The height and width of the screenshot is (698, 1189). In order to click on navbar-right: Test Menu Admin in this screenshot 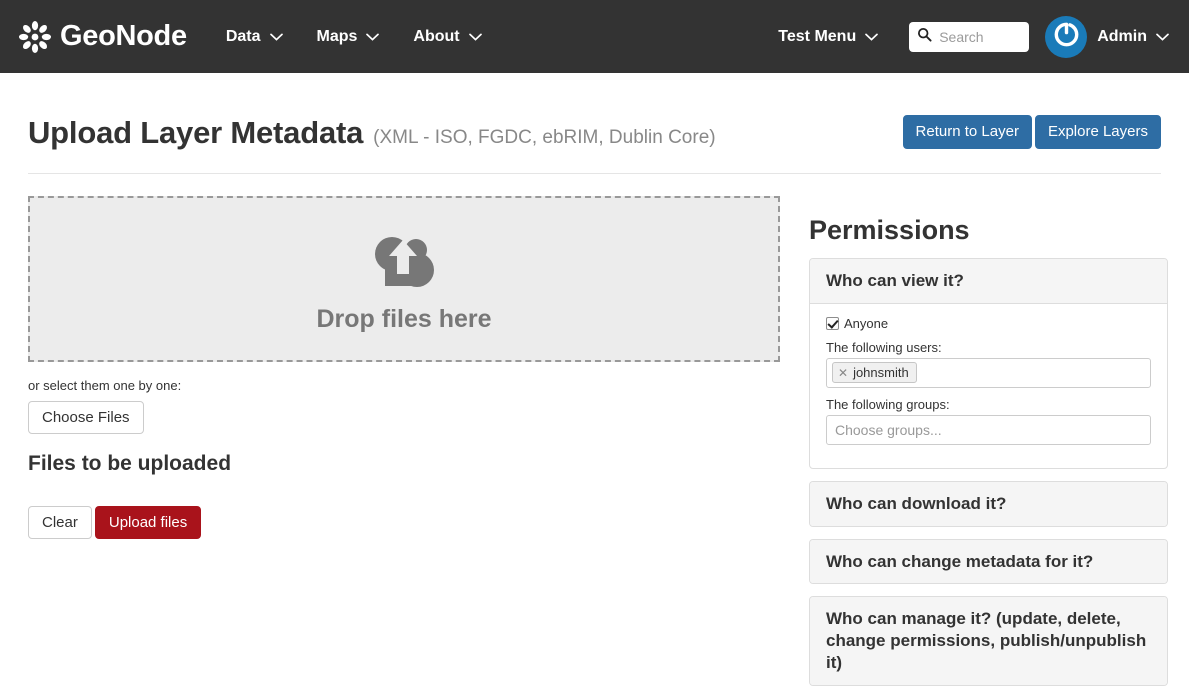, I will do `click(968, 36)`.